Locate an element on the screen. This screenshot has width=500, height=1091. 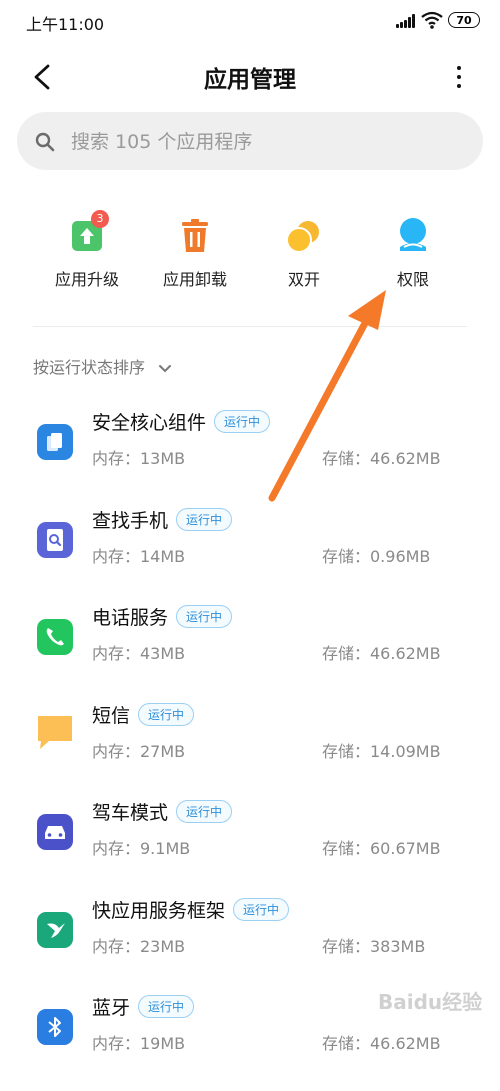
search-input is located at coordinates (266, 142).